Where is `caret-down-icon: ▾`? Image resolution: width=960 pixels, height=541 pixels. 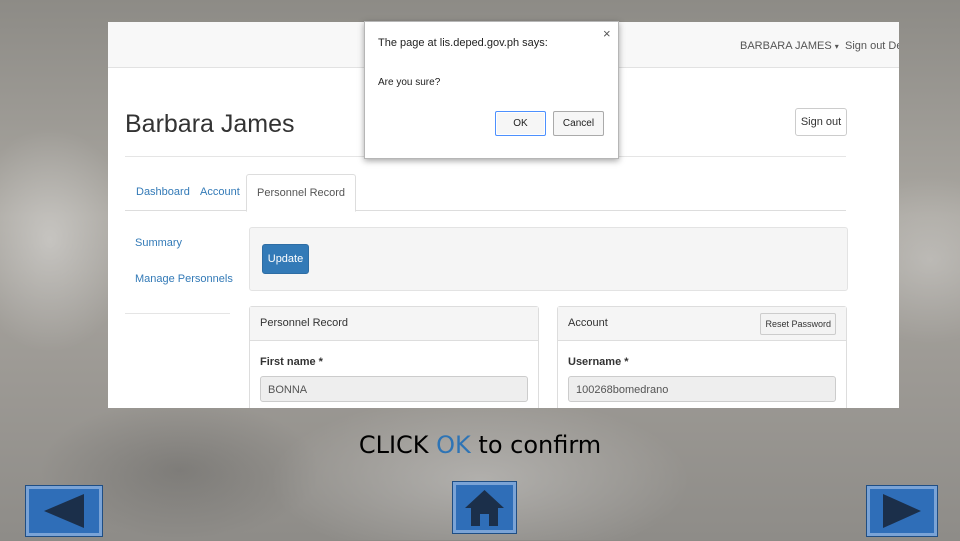
caret-down-icon: ▾ is located at coordinates (836, 46).